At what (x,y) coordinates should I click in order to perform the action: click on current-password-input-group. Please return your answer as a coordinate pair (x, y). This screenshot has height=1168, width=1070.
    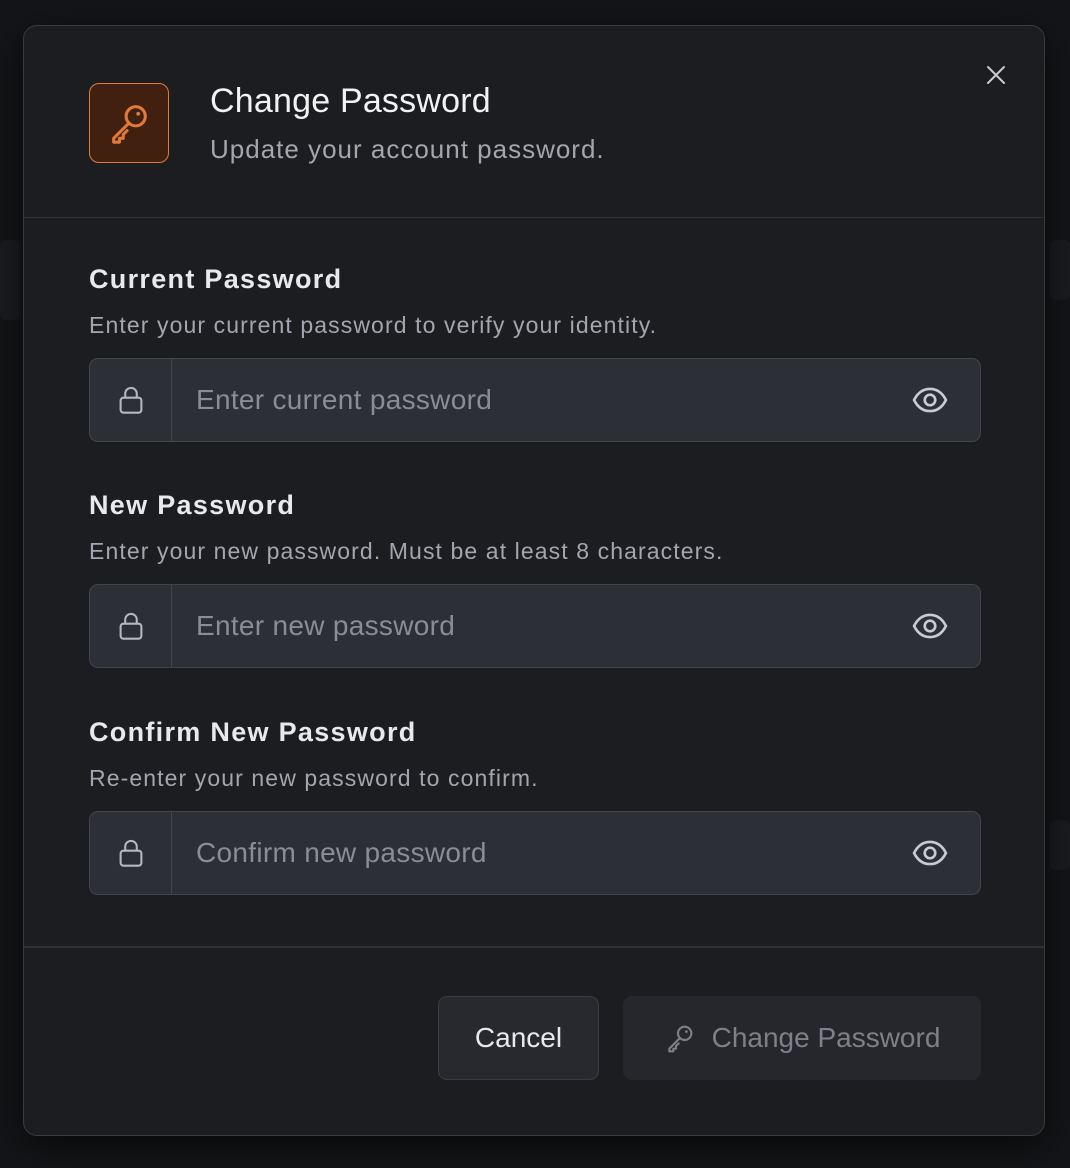
    Looking at the image, I should click on (535, 400).